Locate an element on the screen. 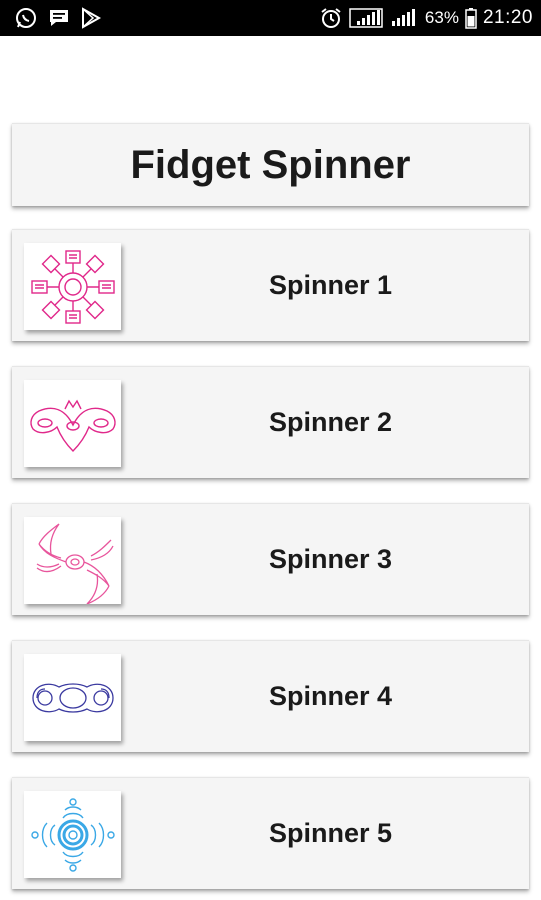 The height and width of the screenshot is (900, 541). spinner-item-4: Spinner 4 is located at coordinates (270, 696).